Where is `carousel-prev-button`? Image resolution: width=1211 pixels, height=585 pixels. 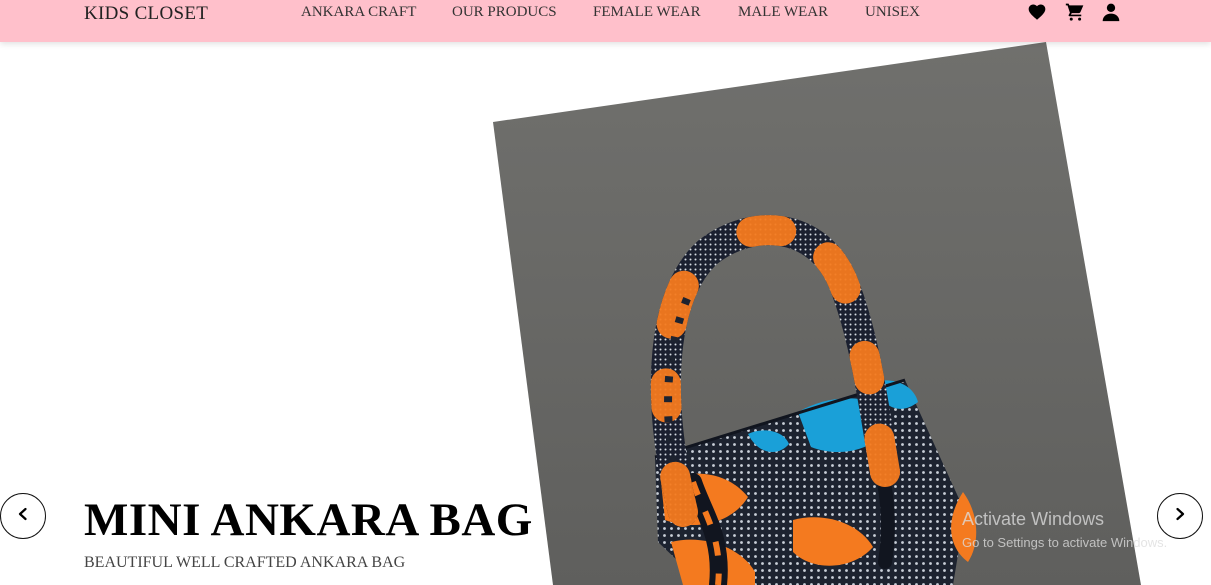 carousel-prev-button is located at coordinates (23, 516).